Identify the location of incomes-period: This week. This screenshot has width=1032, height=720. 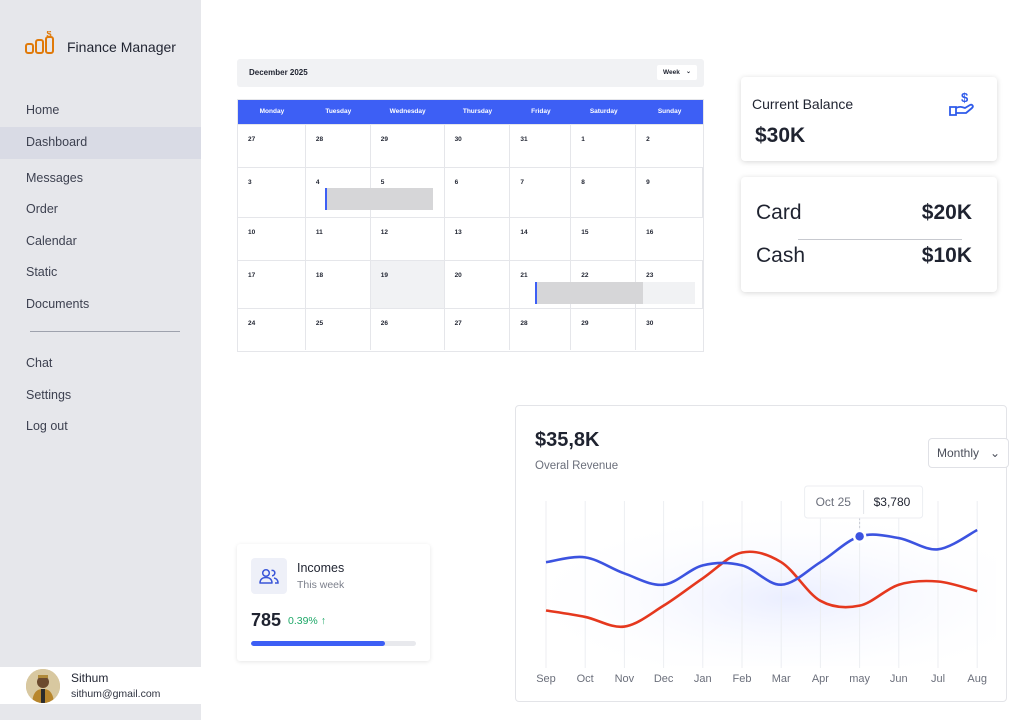
(321, 585).